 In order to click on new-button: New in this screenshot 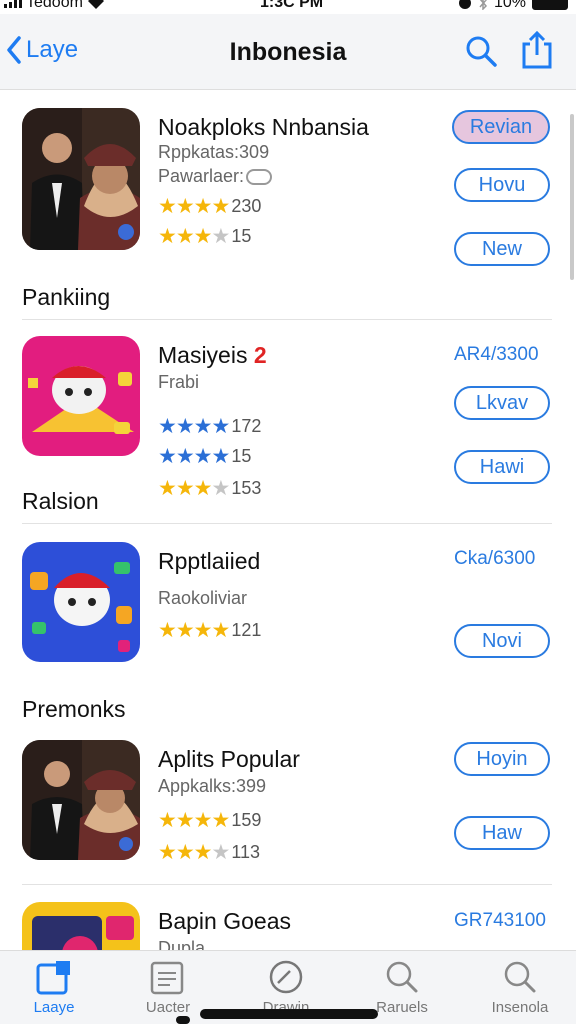, I will do `click(502, 249)`.